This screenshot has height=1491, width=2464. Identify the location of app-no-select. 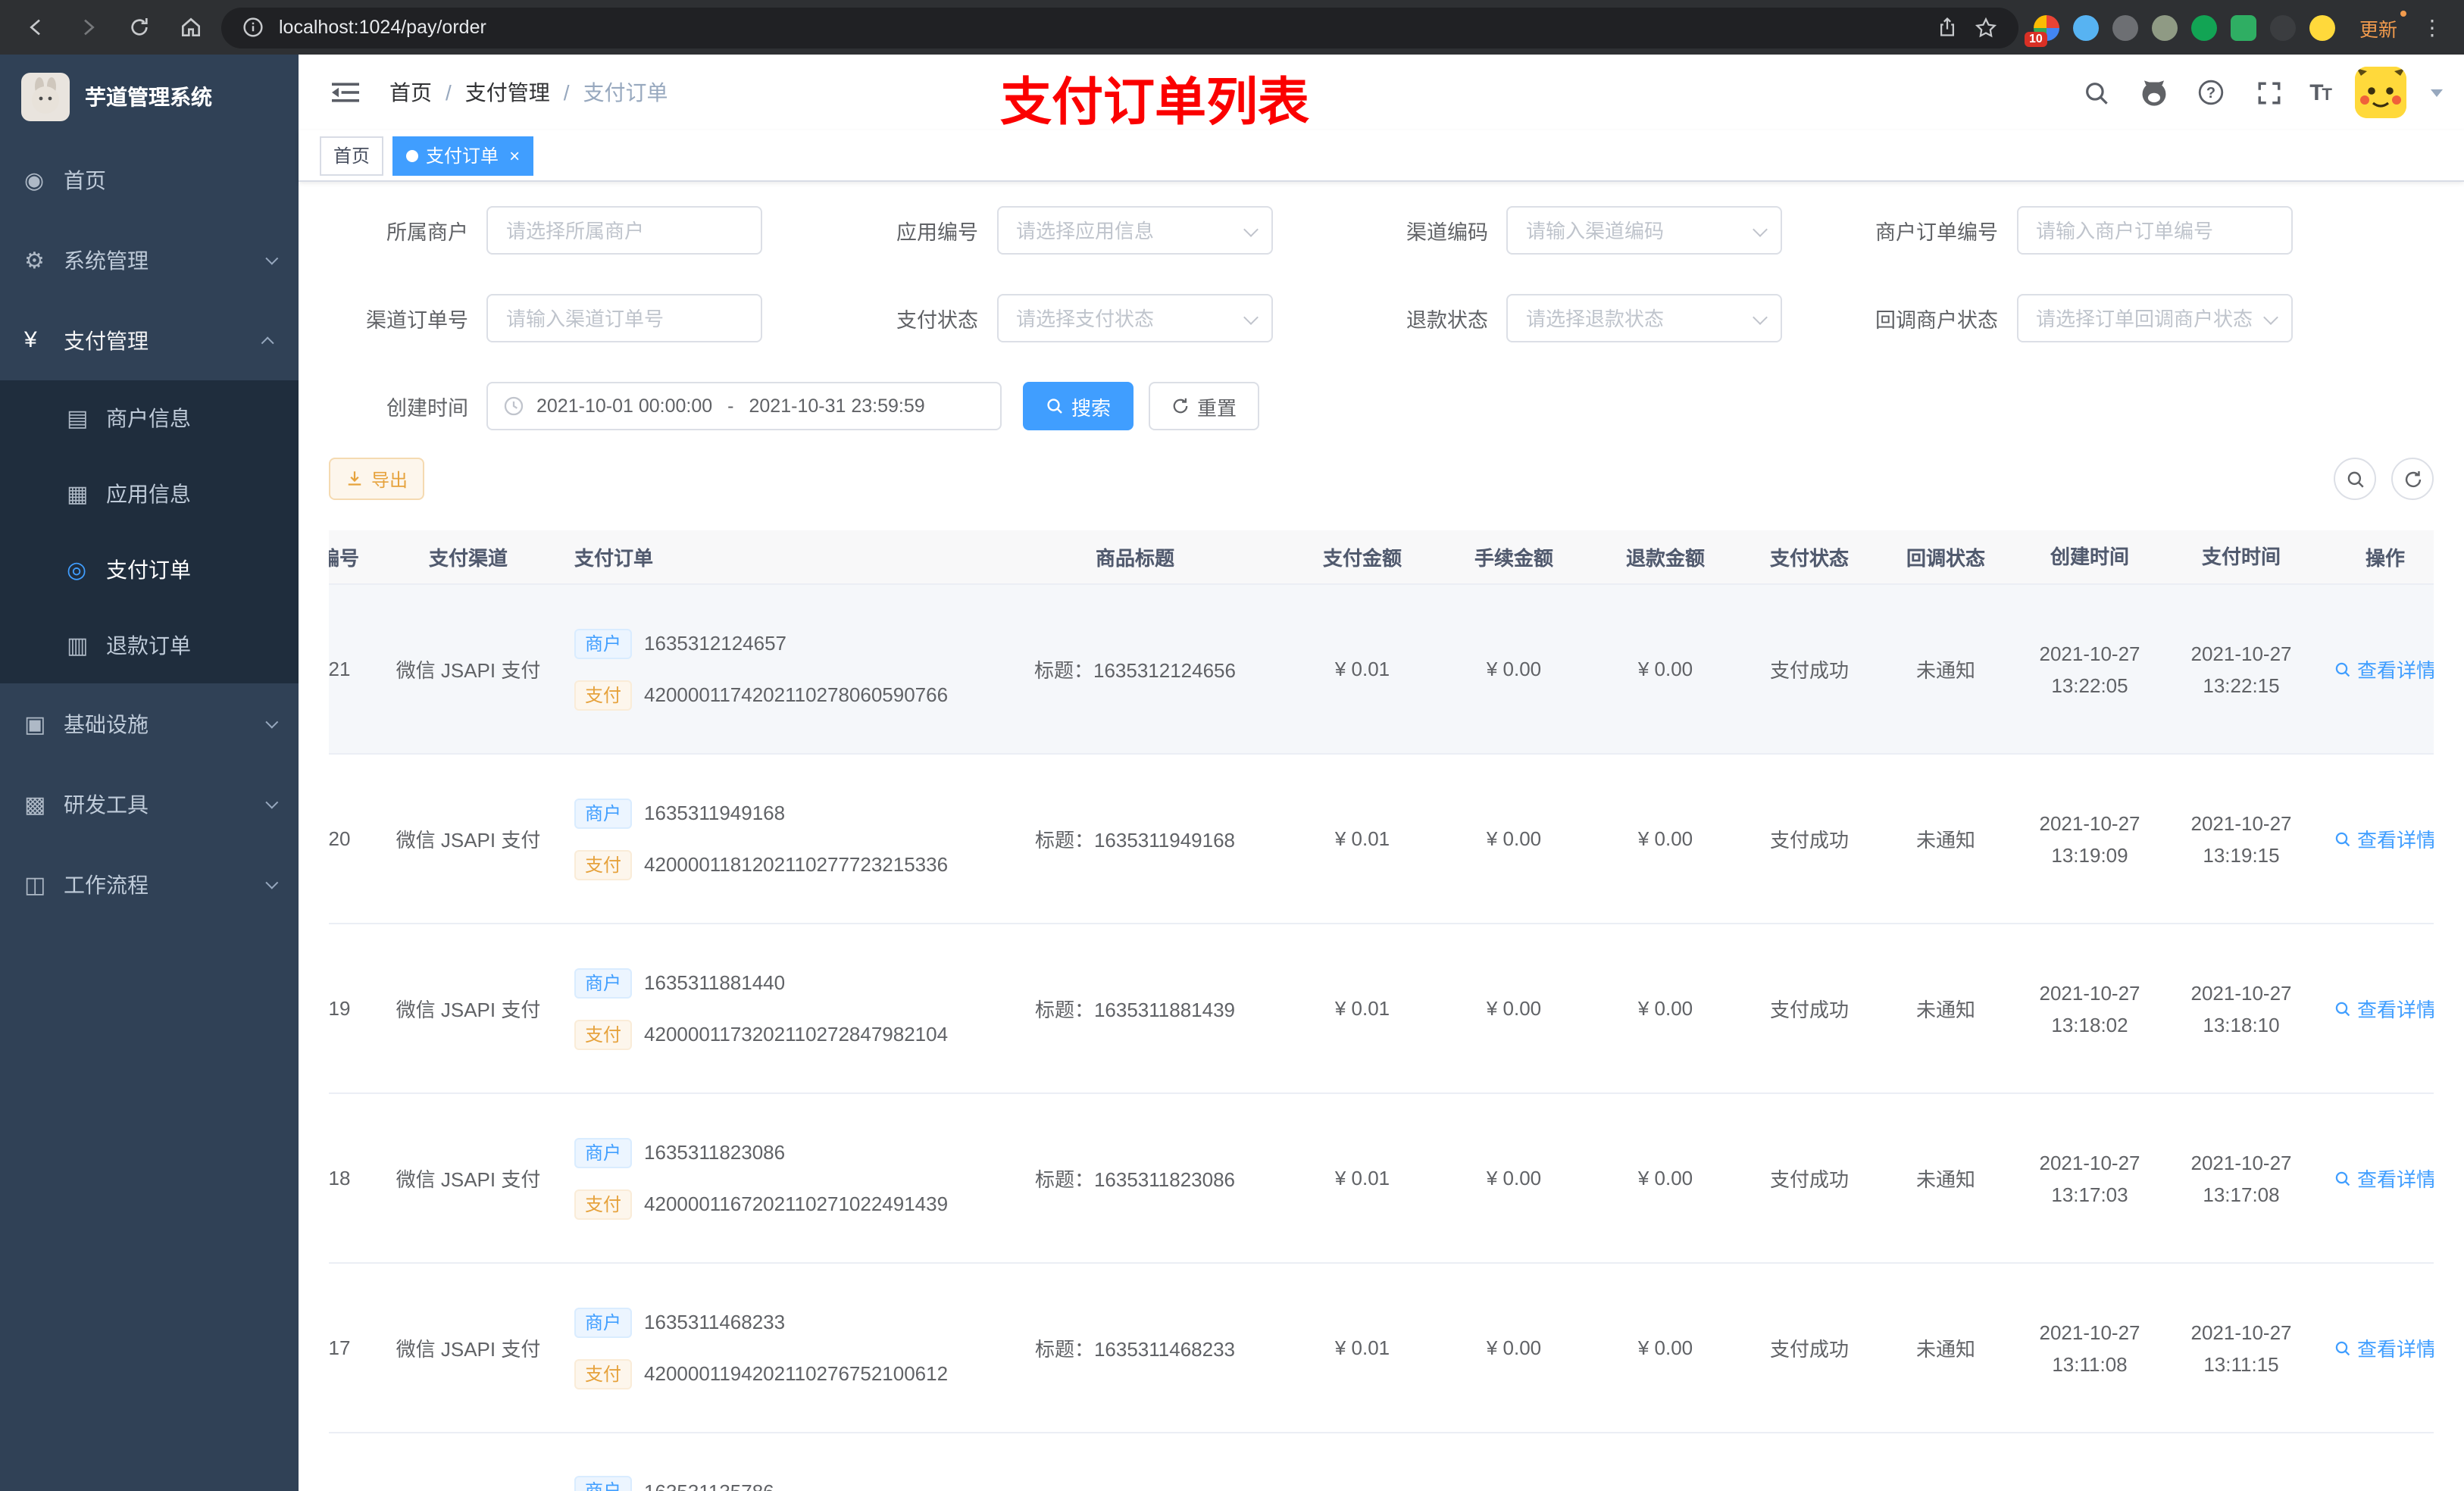
(1134, 230).